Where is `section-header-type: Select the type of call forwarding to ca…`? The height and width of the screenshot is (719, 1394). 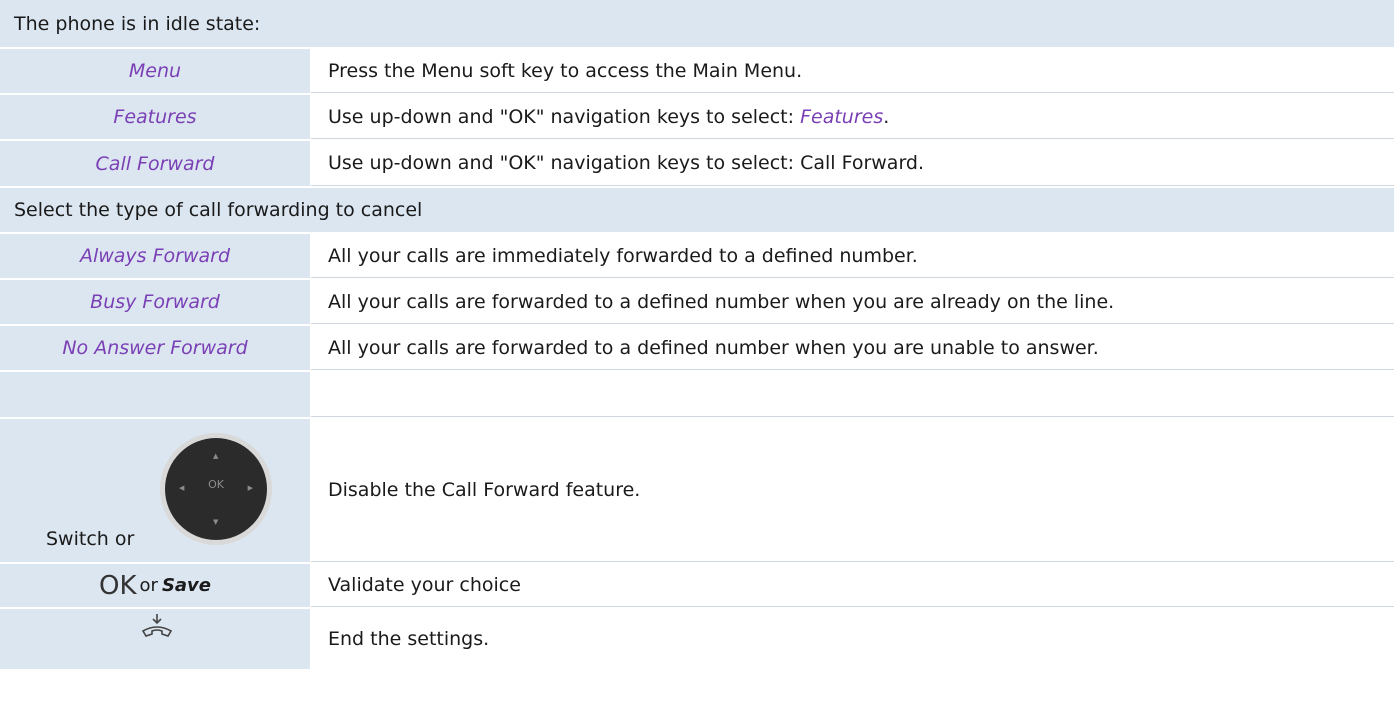 section-header-type: Select the type of call forwarding to ca… is located at coordinates (697, 211).